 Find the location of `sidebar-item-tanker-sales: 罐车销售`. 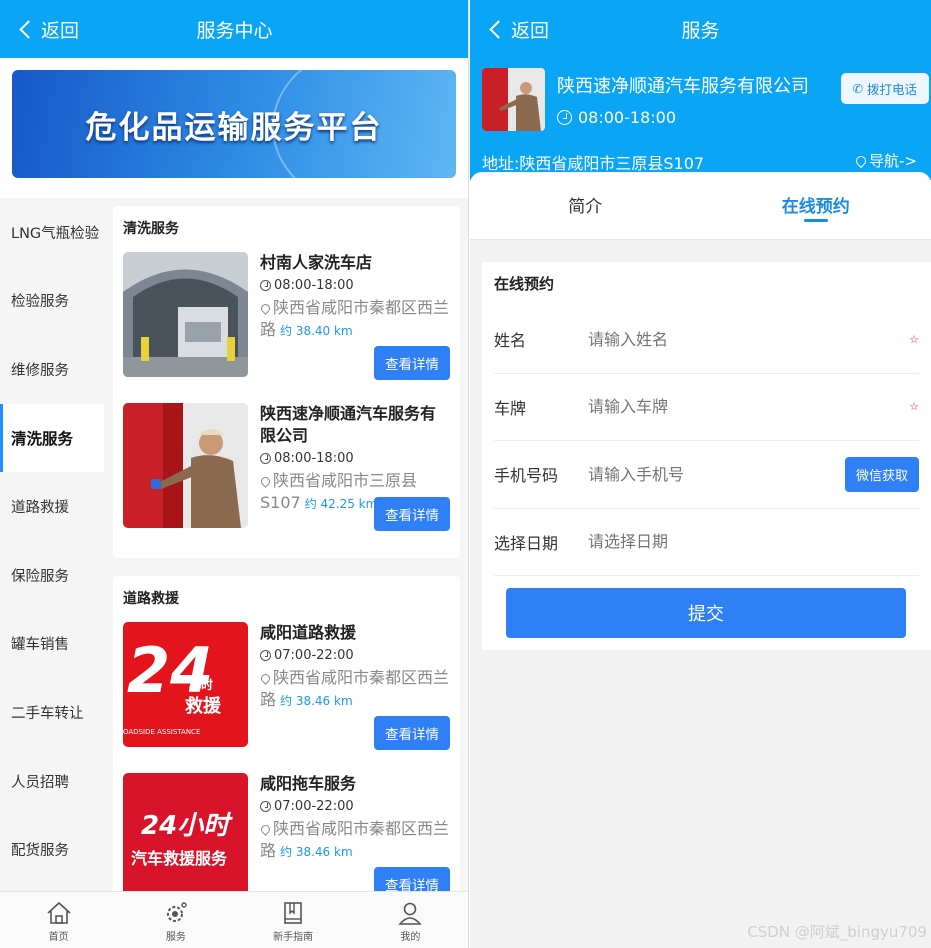

sidebar-item-tanker-sales: 罐车销售 is located at coordinates (52, 644).